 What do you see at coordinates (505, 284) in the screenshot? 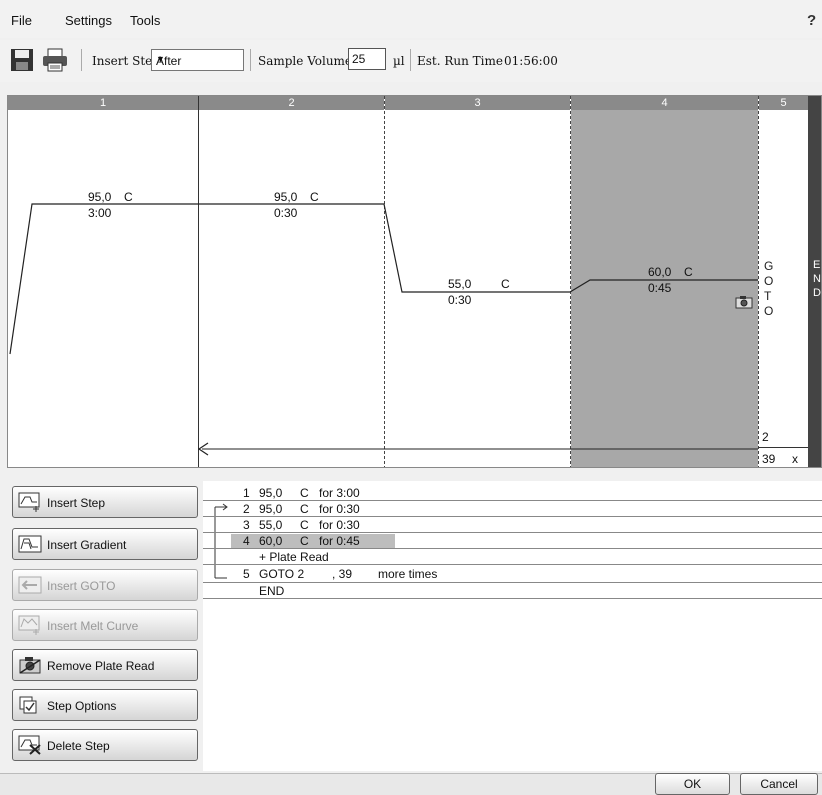
I see `step-3-unit: C` at bounding box center [505, 284].